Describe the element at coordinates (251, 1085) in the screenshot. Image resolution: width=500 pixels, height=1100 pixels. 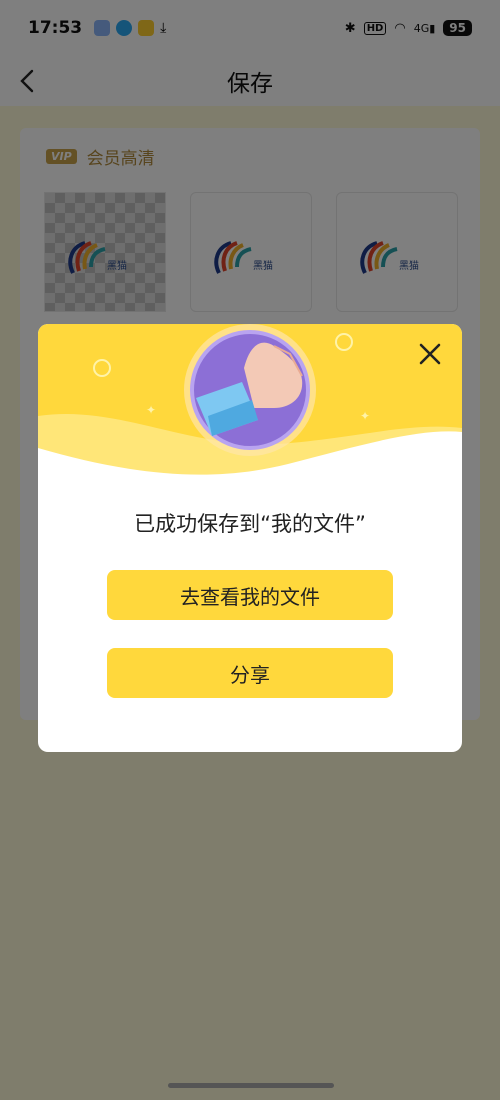
I see `home-indicator` at that location.